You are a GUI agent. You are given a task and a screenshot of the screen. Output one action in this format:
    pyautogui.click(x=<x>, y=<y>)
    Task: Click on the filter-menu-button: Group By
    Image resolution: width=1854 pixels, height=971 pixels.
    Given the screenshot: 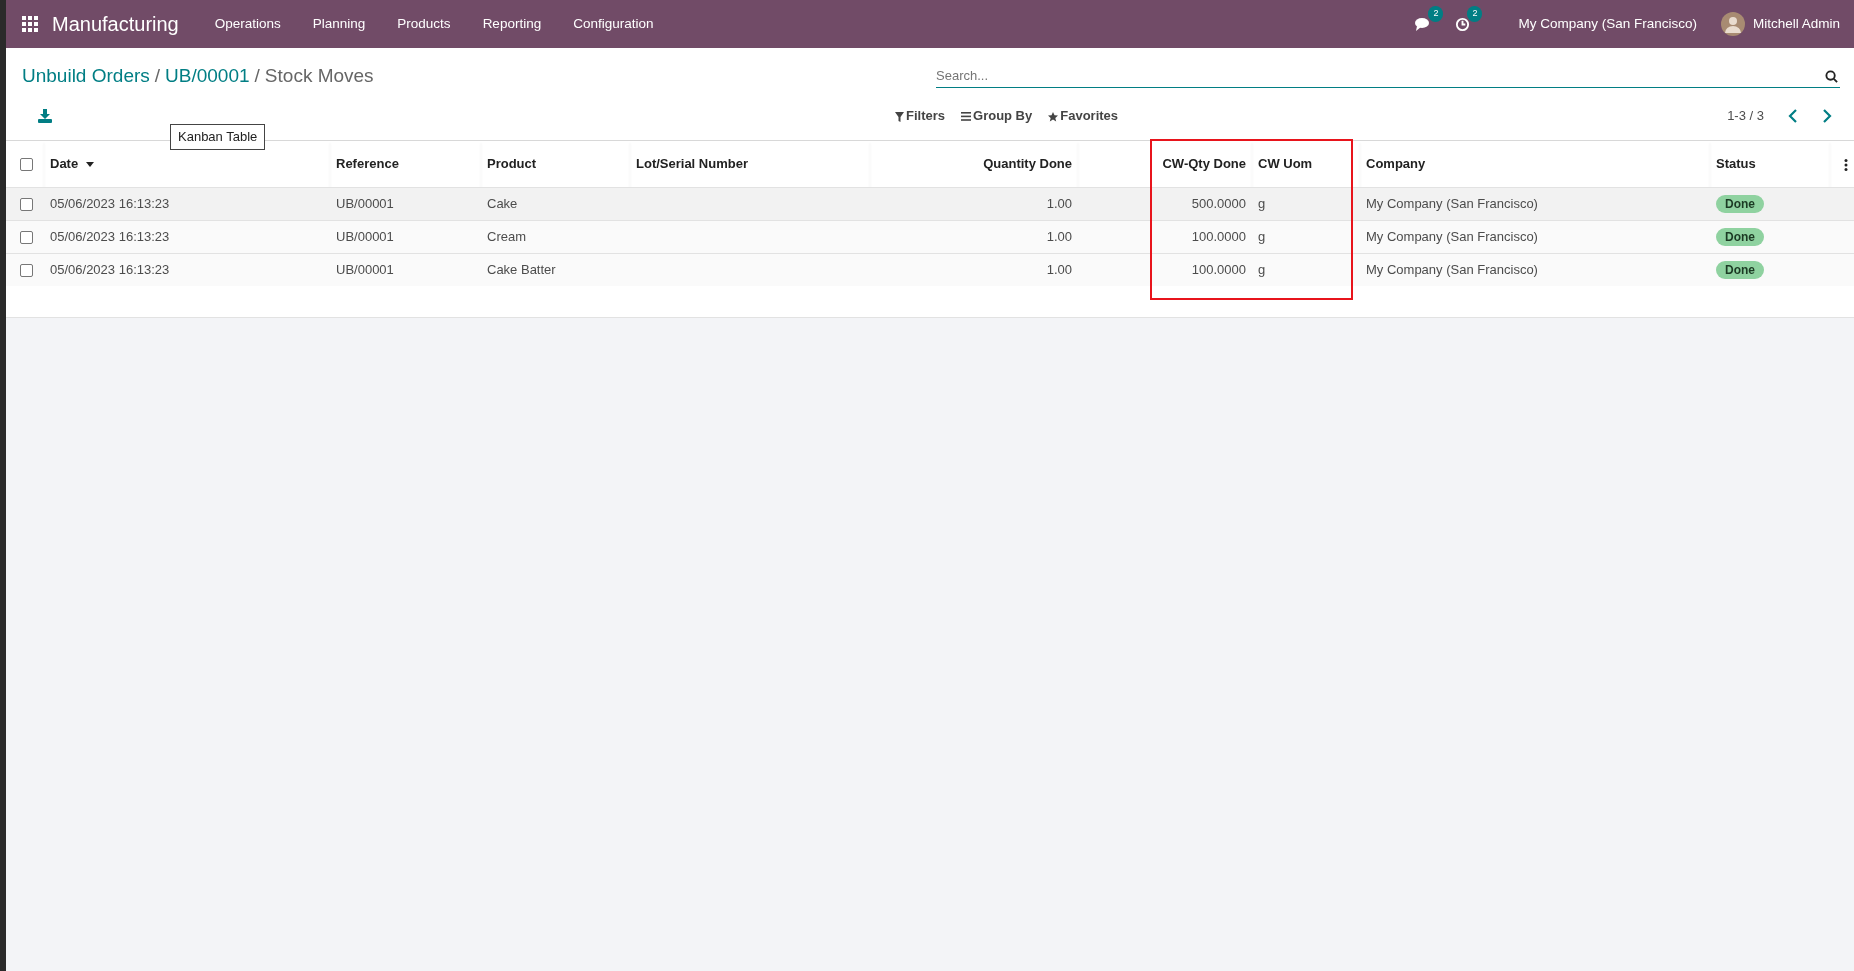 What is the action you would take?
    pyautogui.click(x=997, y=116)
    